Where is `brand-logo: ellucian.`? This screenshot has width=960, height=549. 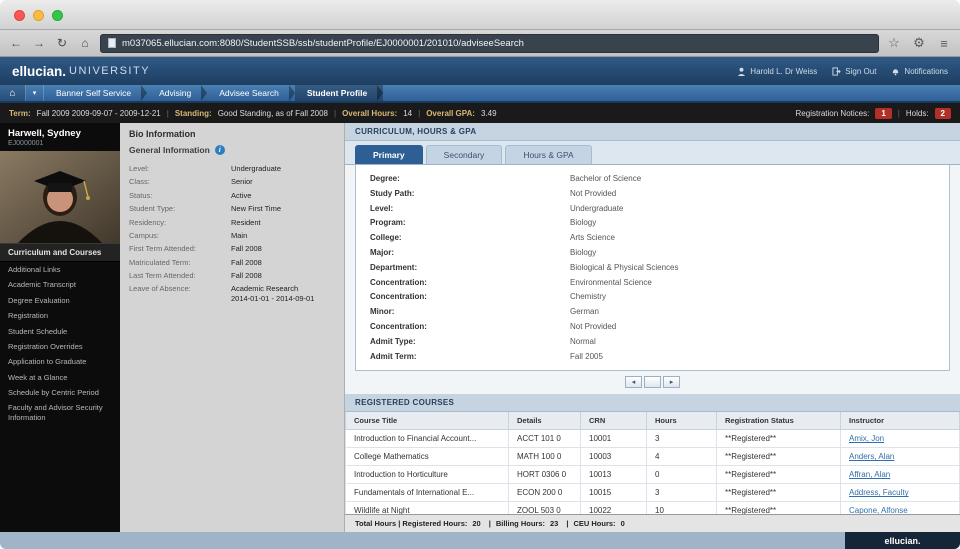 brand-logo: ellucian. is located at coordinates (39, 71).